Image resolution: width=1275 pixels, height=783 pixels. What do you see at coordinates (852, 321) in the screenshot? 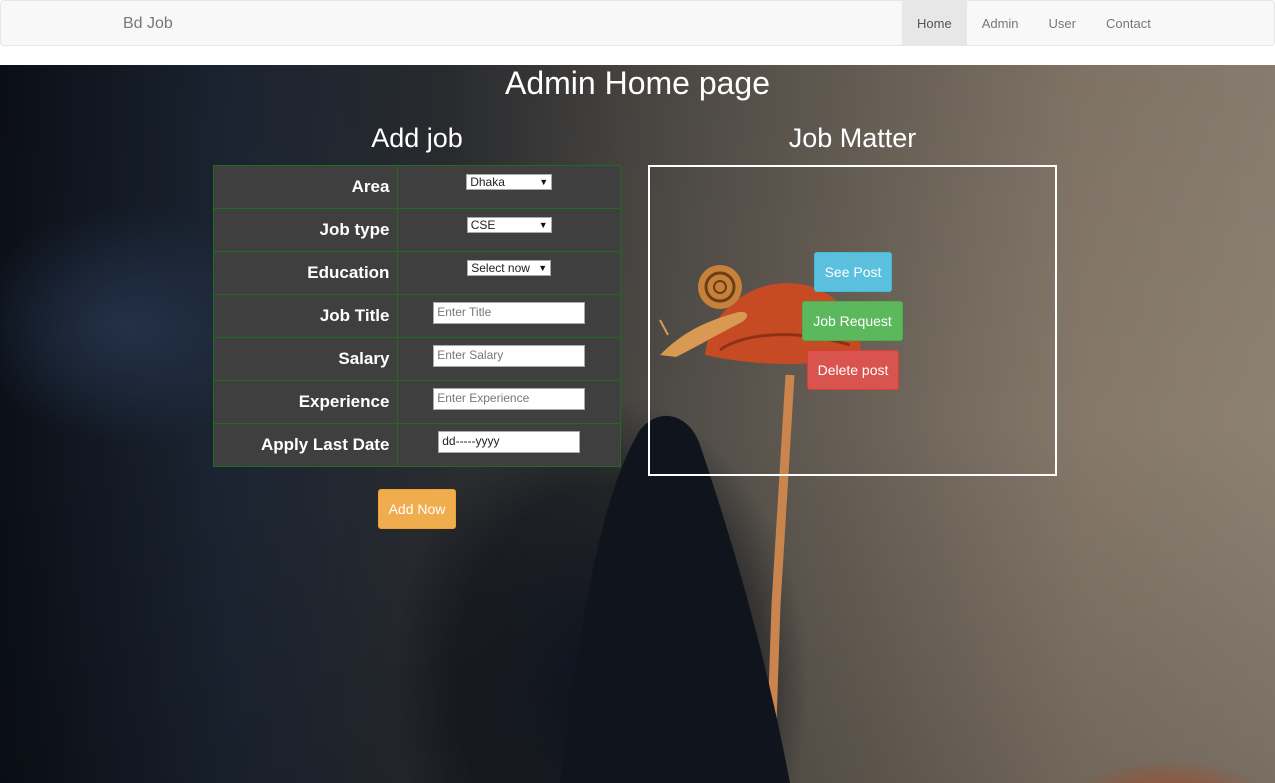
I see `job-request-button: Job Request` at bounding box center [852, 321].